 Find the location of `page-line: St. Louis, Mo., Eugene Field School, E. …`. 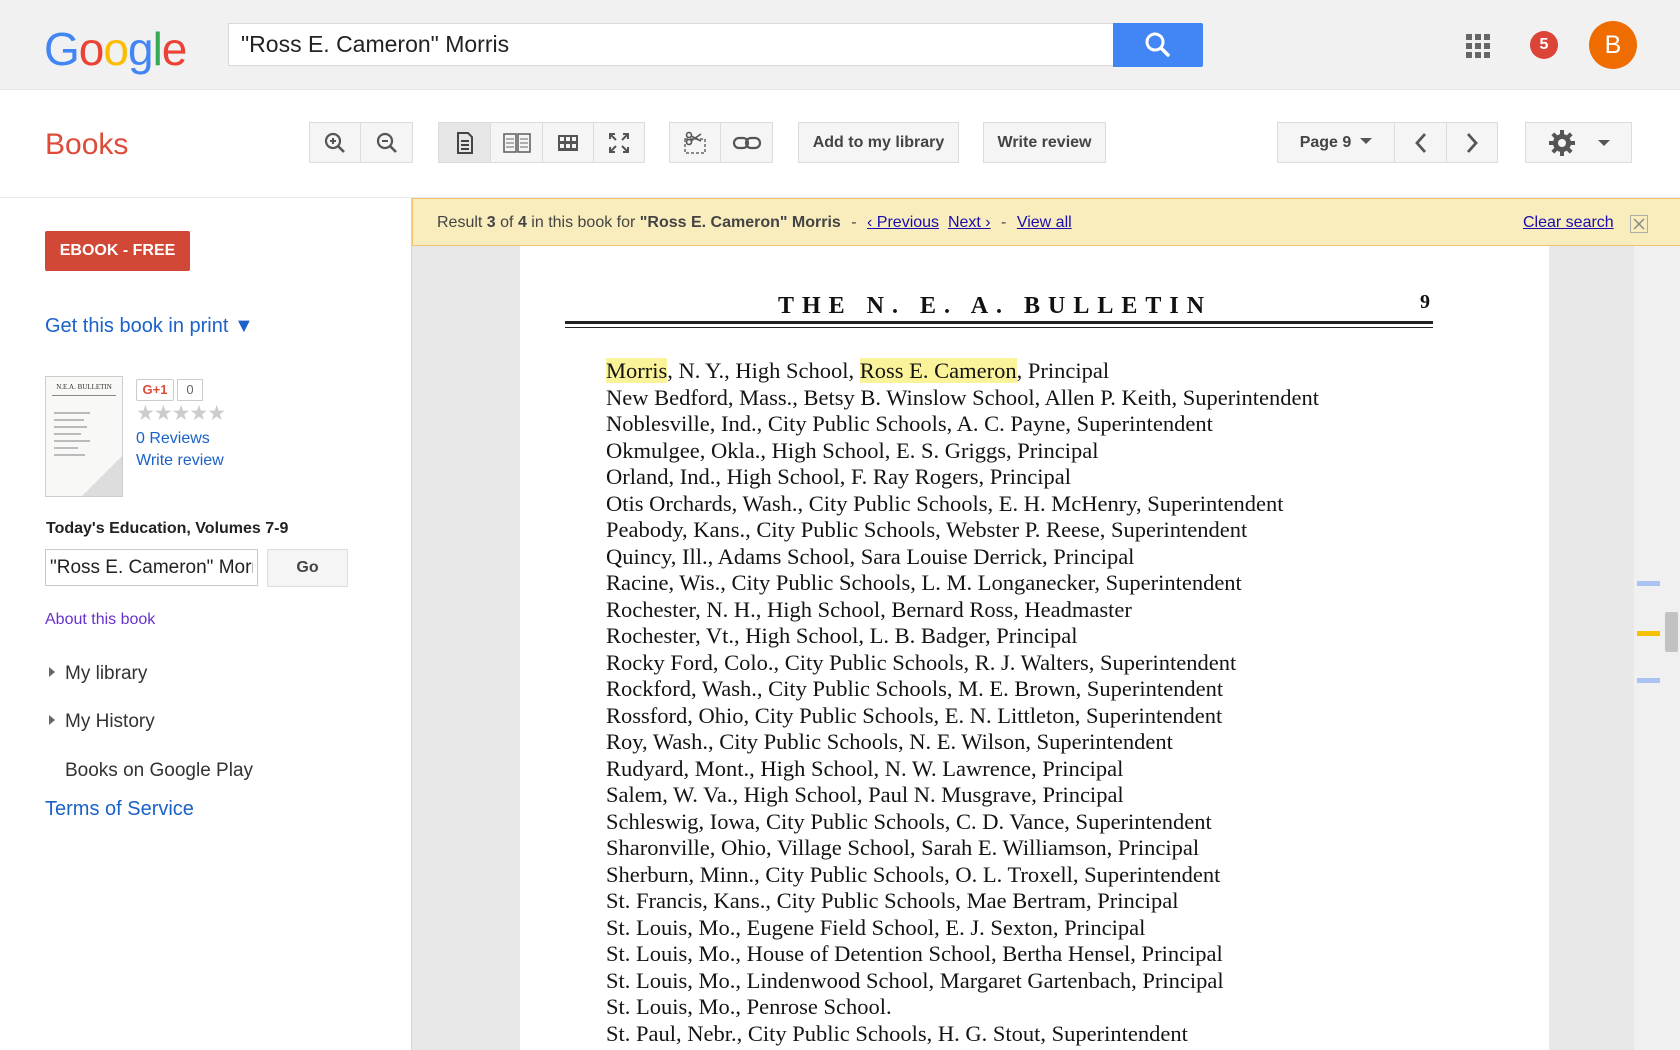

page-line: St. Louis, Mo., Eugene Field School, E. … is located at coordinates (876, 927).